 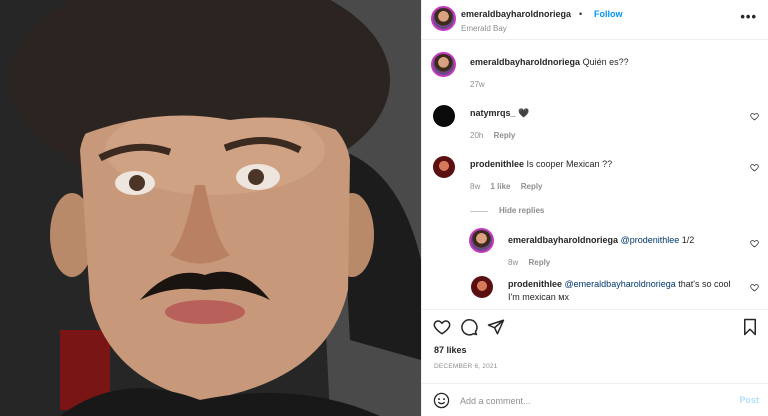 What do you see at coordinates (477, 84) in the screenshot?
I see `caption-time: 27w` at bounding box center [477, 84].